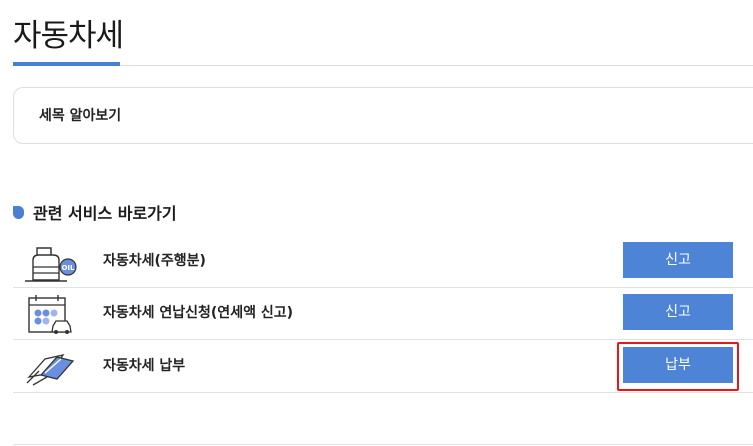 The width and height of the screenshot is (753, 446). Describe the element at coordinates (105, 213) in the screenshot. I see `related-services-title: 관련 서비스 바로가기` at that location.